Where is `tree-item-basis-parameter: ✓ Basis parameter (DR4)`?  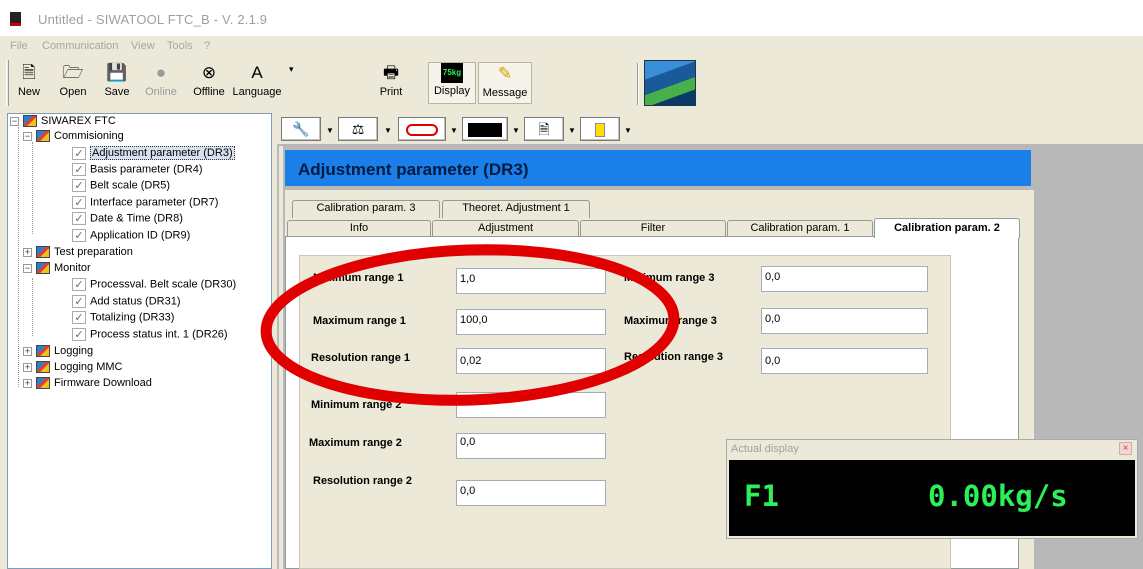
tree-item-basis-parameter: ✓ Basis parameter (DR4) is located at coordinates (137, 170).